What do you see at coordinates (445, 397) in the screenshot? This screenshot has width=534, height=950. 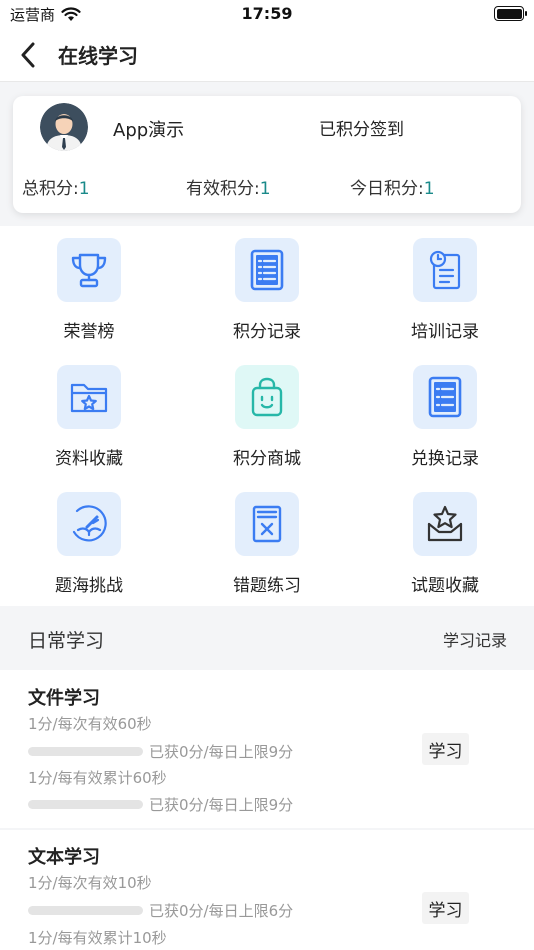 I see `exchange-list-icon` at bounding box center [445, 397].